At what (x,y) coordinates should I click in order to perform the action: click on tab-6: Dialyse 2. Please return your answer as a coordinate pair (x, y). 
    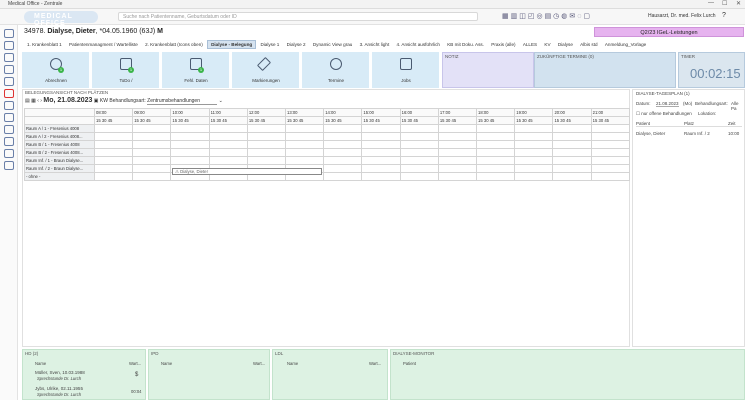
    Looking at the image, I should click on (296, 44).